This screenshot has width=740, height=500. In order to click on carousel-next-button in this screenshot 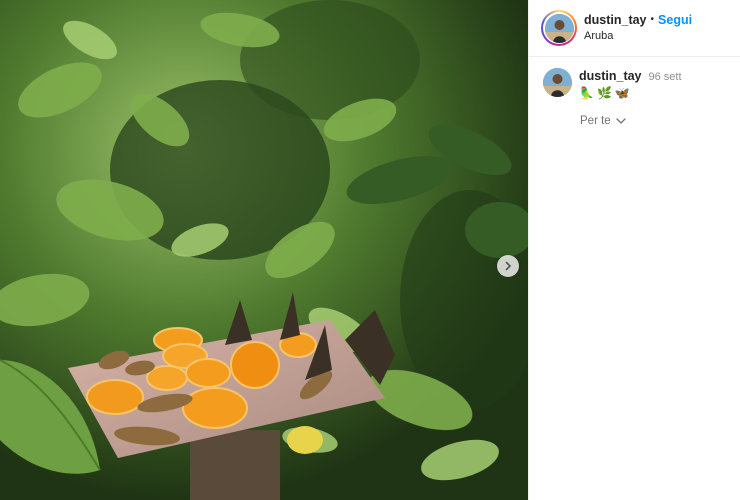, I will do `click(508, 266)`.